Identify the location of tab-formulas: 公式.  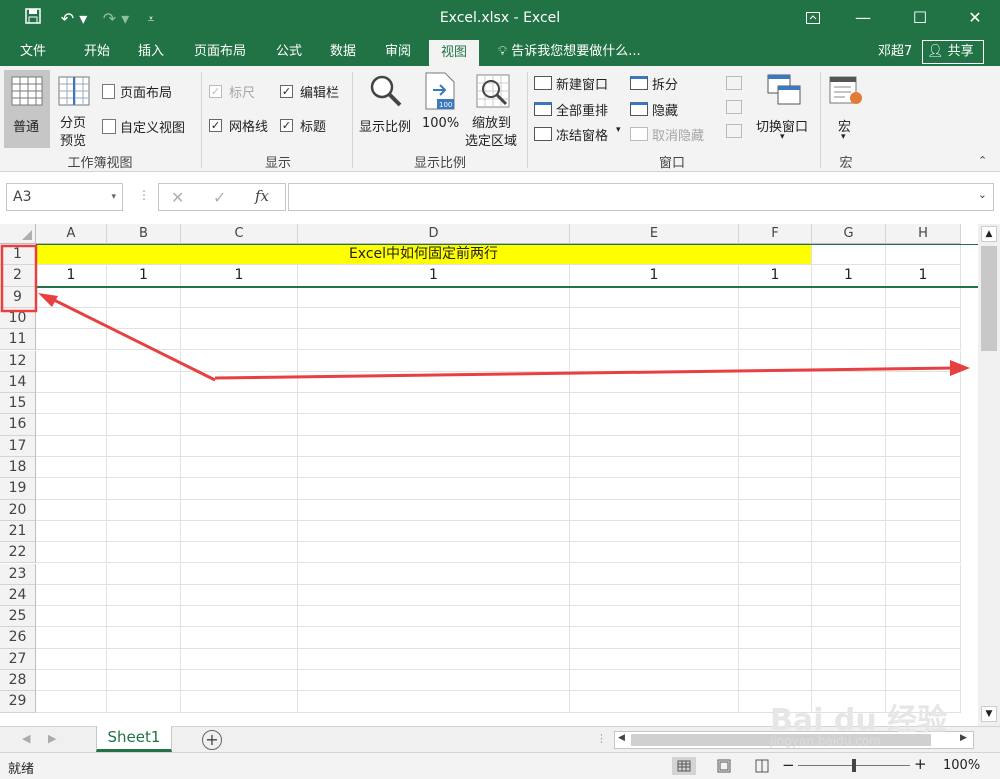
(289, 52).